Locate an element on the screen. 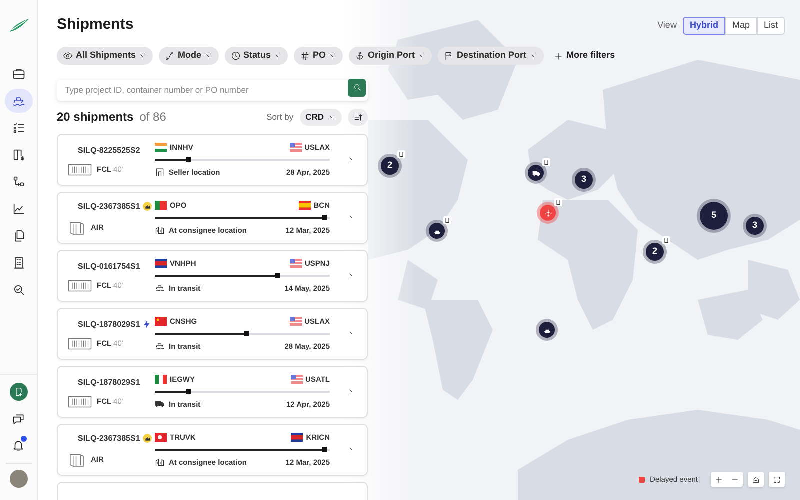  filter-chip: Status is located at coordinates (256, 56).